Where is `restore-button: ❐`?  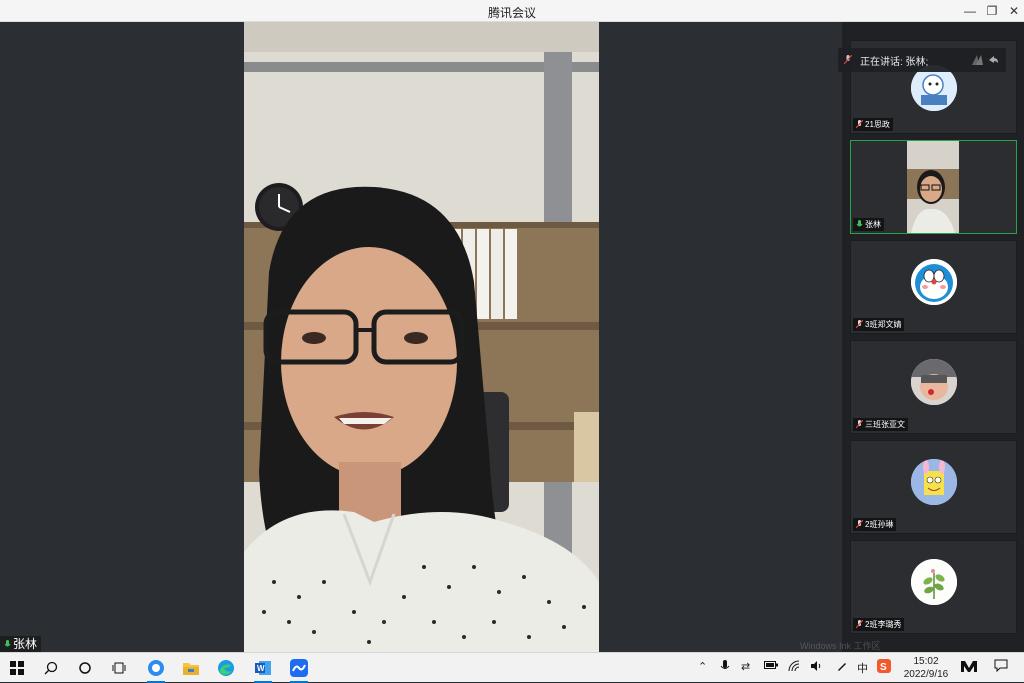 restore-button: ❐ is located at coordinates (992, 11).